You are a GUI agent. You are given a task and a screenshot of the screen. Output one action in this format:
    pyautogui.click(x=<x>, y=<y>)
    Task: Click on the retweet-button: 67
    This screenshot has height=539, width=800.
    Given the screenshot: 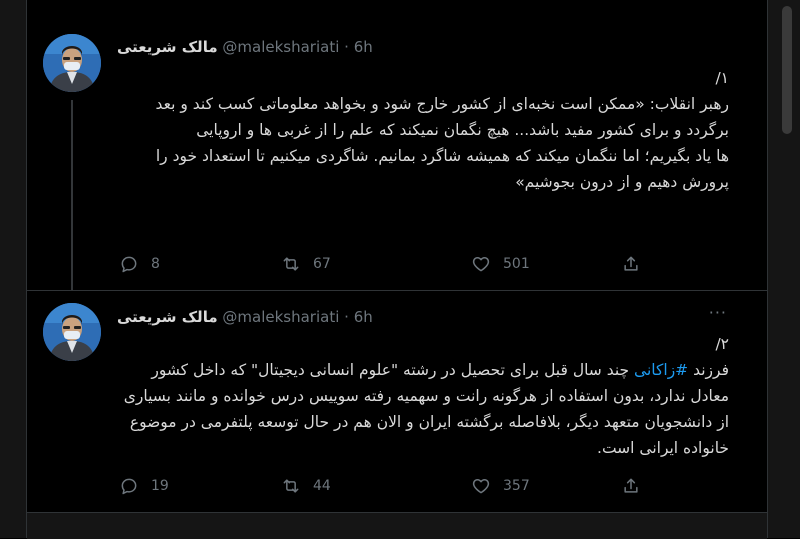 What is the action you would take?
    pyautogui.click(x=306, y=264)
    